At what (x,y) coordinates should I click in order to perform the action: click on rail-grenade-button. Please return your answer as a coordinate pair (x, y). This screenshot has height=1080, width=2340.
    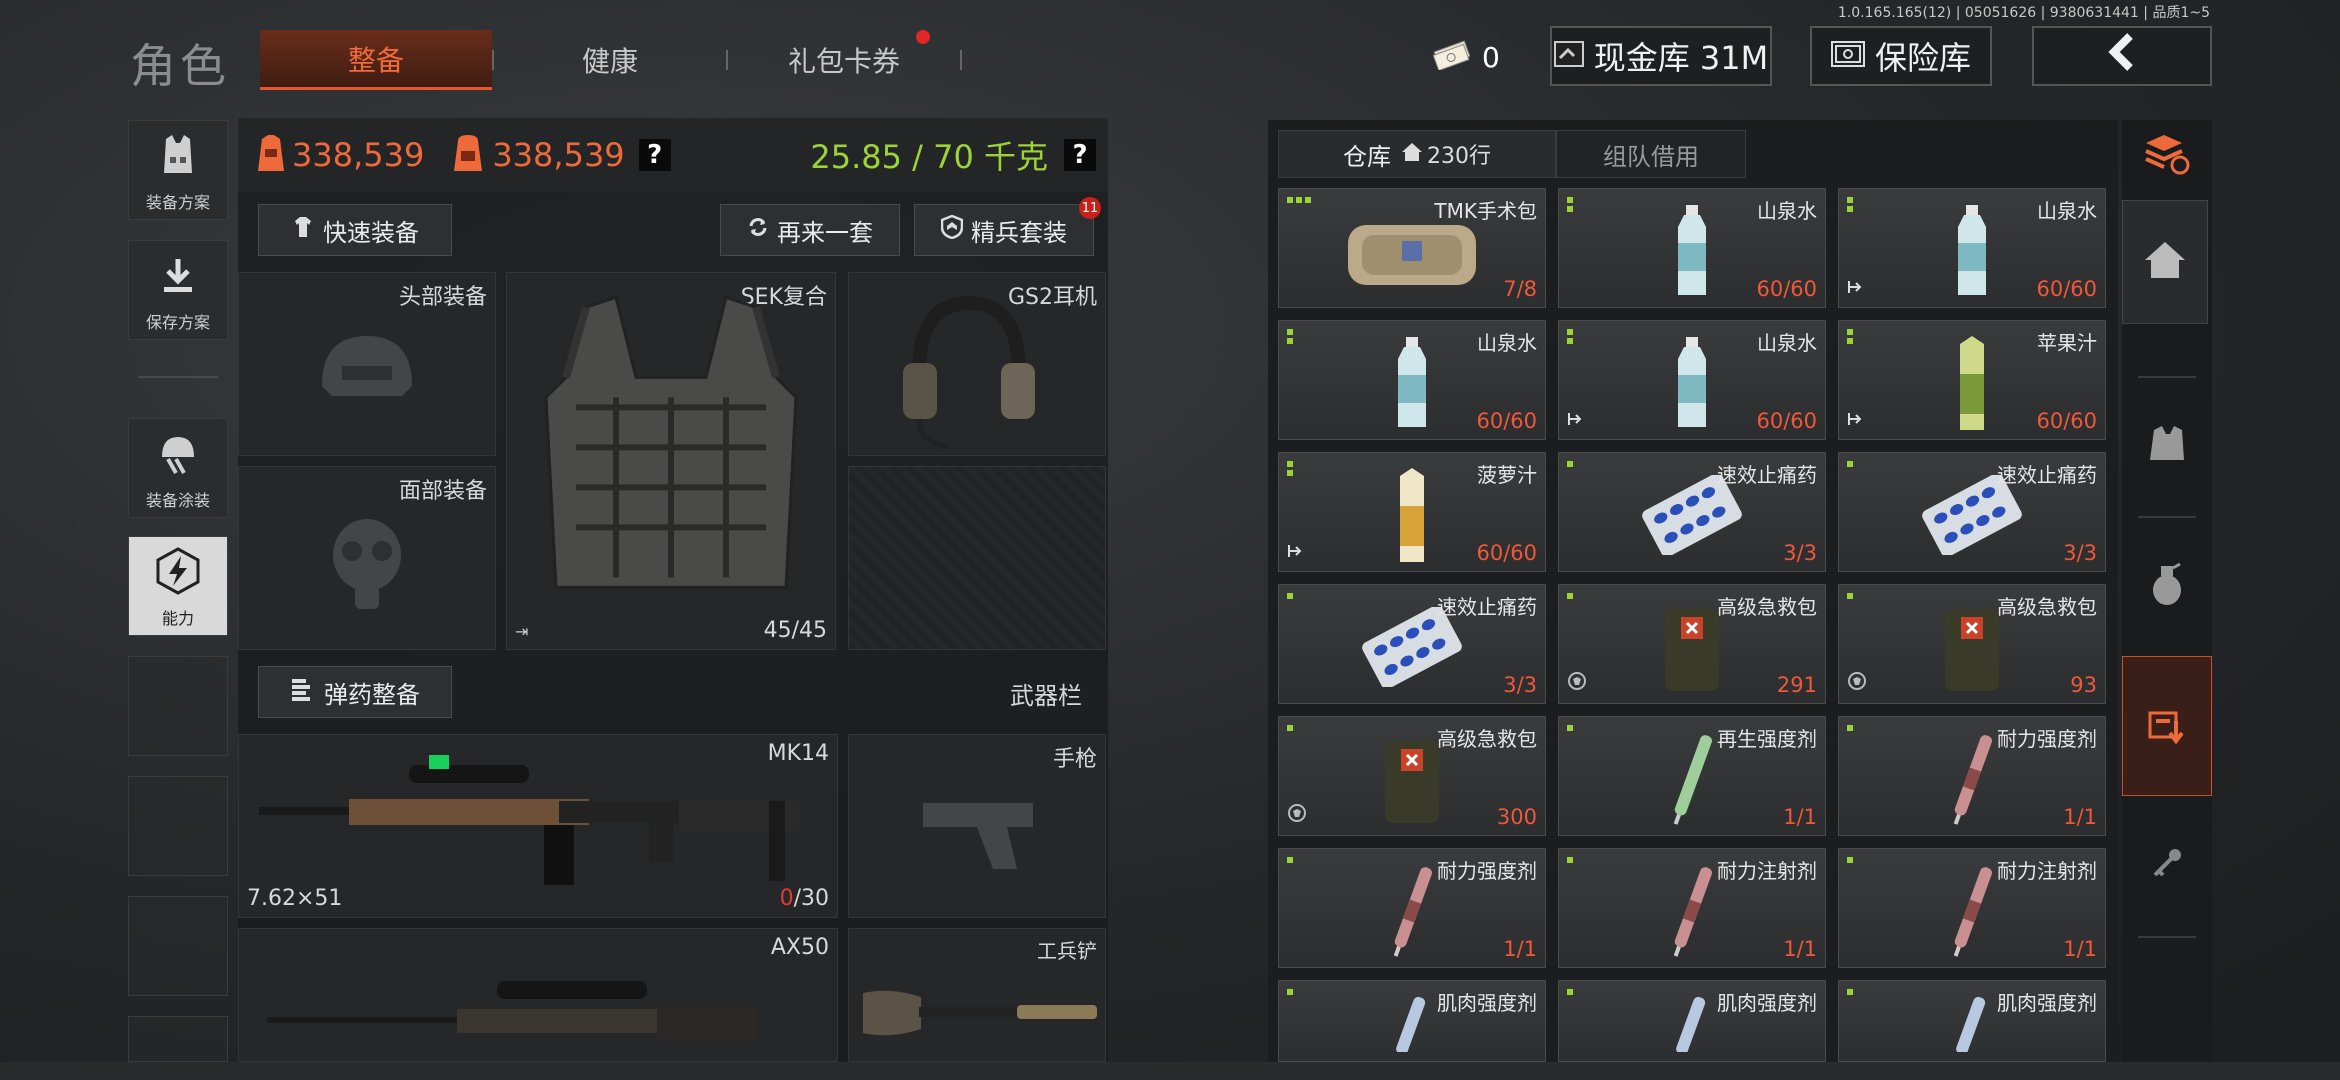
    Looking at the image, I should click on (2167, 585).